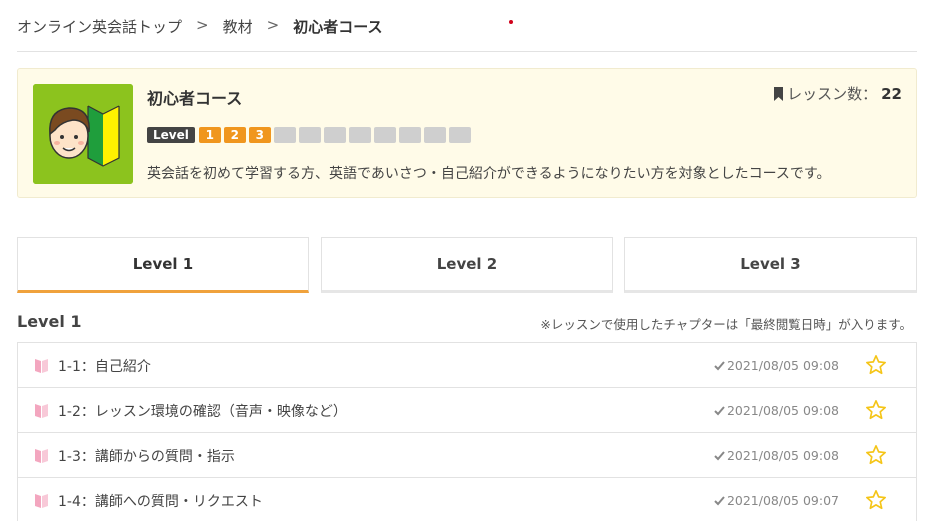 This screenshot has width=932, height=521. What do you see at coordinates (770, 265) in the screenshot?
I see `tab-level-3: Level 3` at bounding box center [770, 265].